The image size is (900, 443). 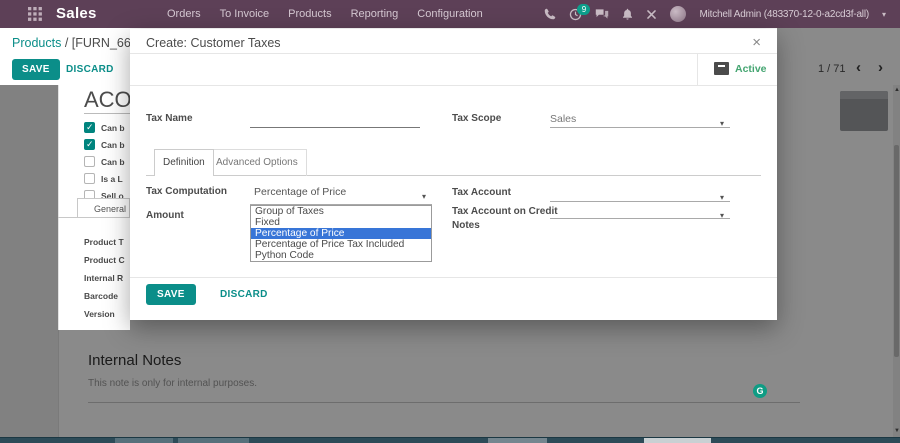 I want to click on save-button: SAVE, so click(x=36, y=69).